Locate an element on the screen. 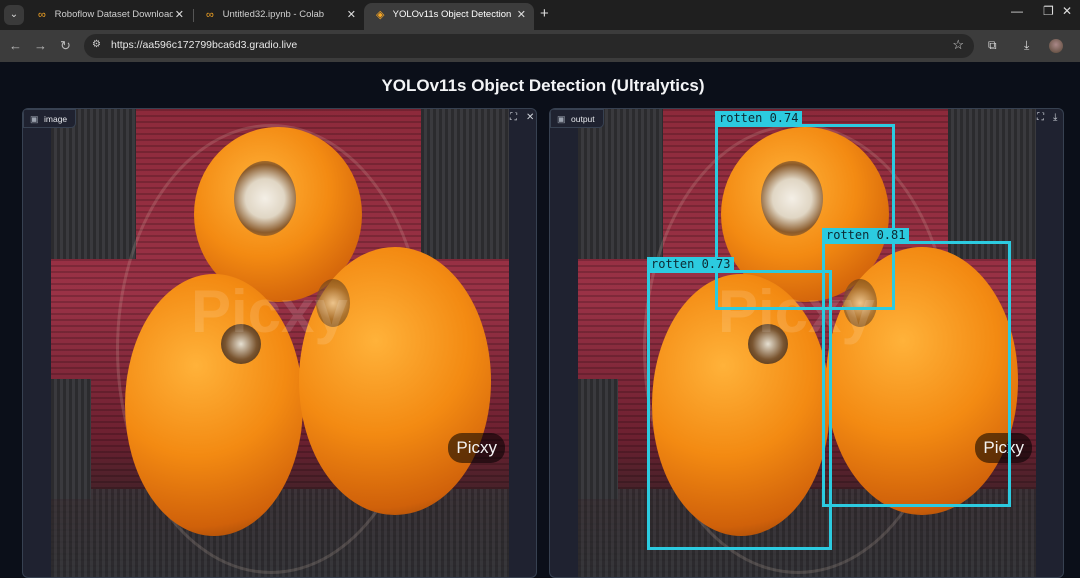  page-title: YOLOv11s Object Detection (Ultralytics) is located at coordinates (543, 85).